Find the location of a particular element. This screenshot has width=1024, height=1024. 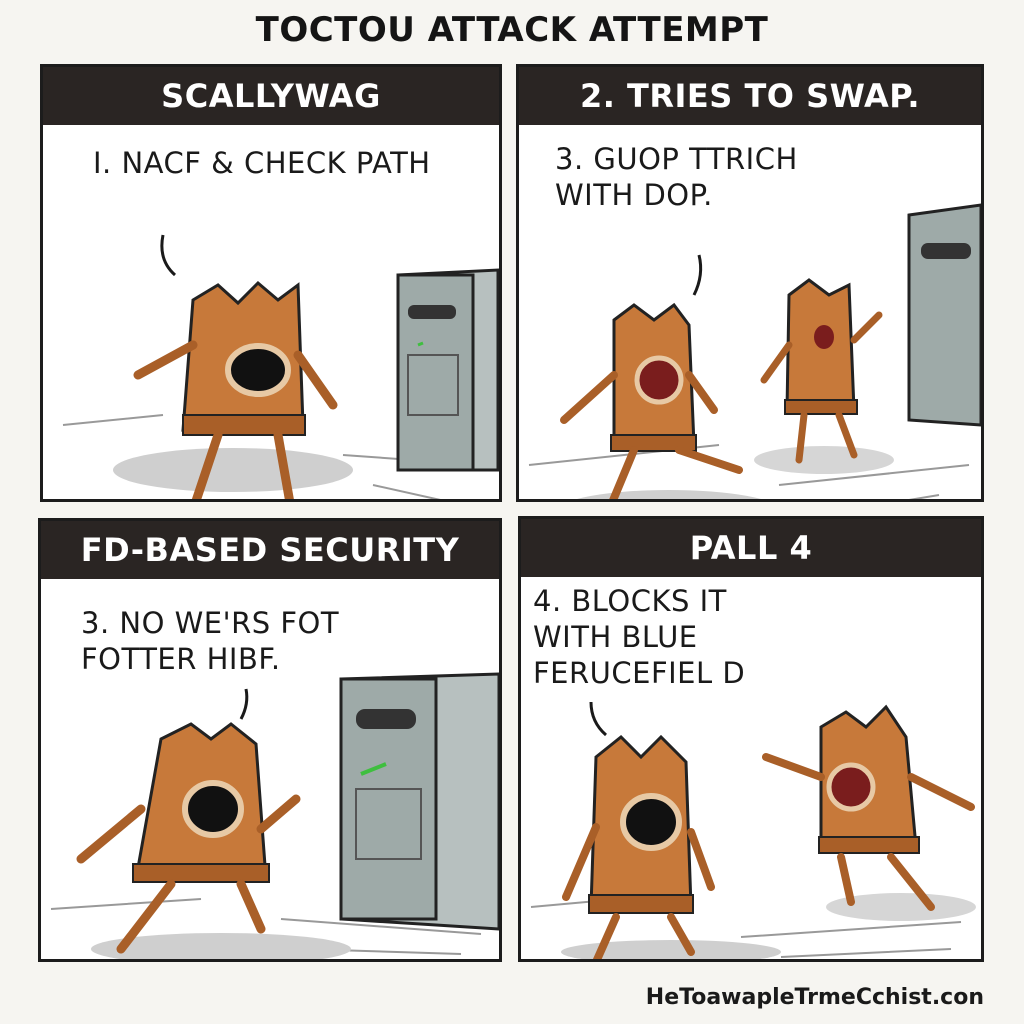

page-title: TOCTOU ATTACK ATTEMPT is located at coordinates (512, 30).